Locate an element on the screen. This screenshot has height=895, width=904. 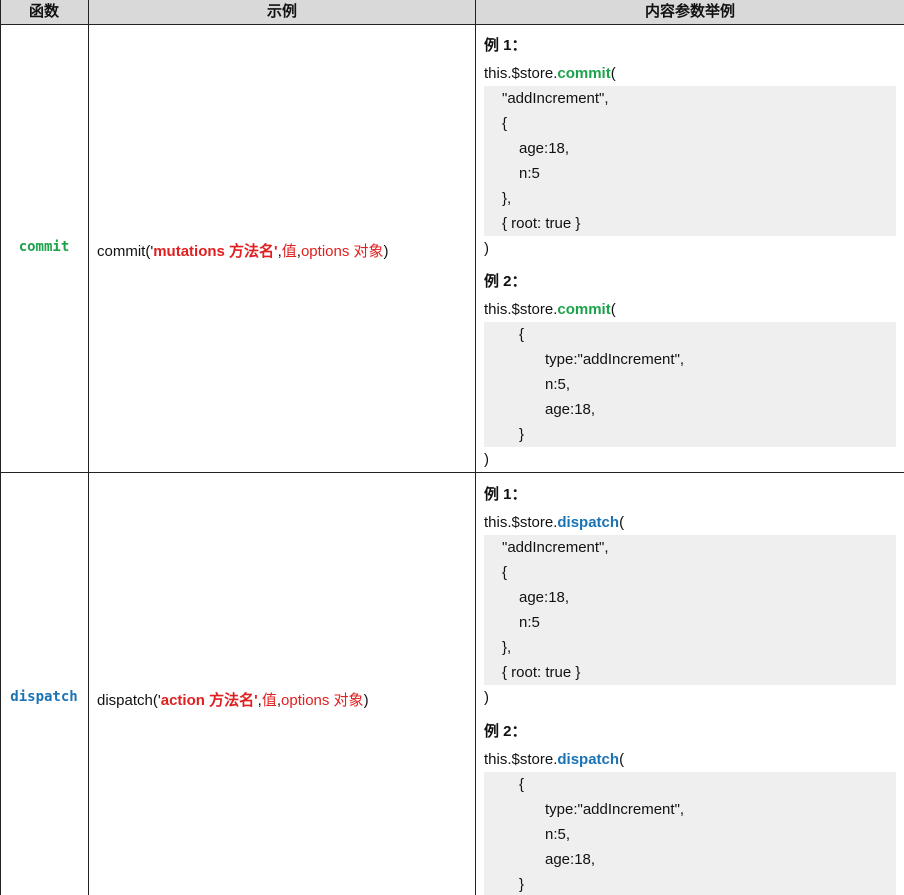
signature-prefix: dispatch(' is located at coordinates (129, 700).